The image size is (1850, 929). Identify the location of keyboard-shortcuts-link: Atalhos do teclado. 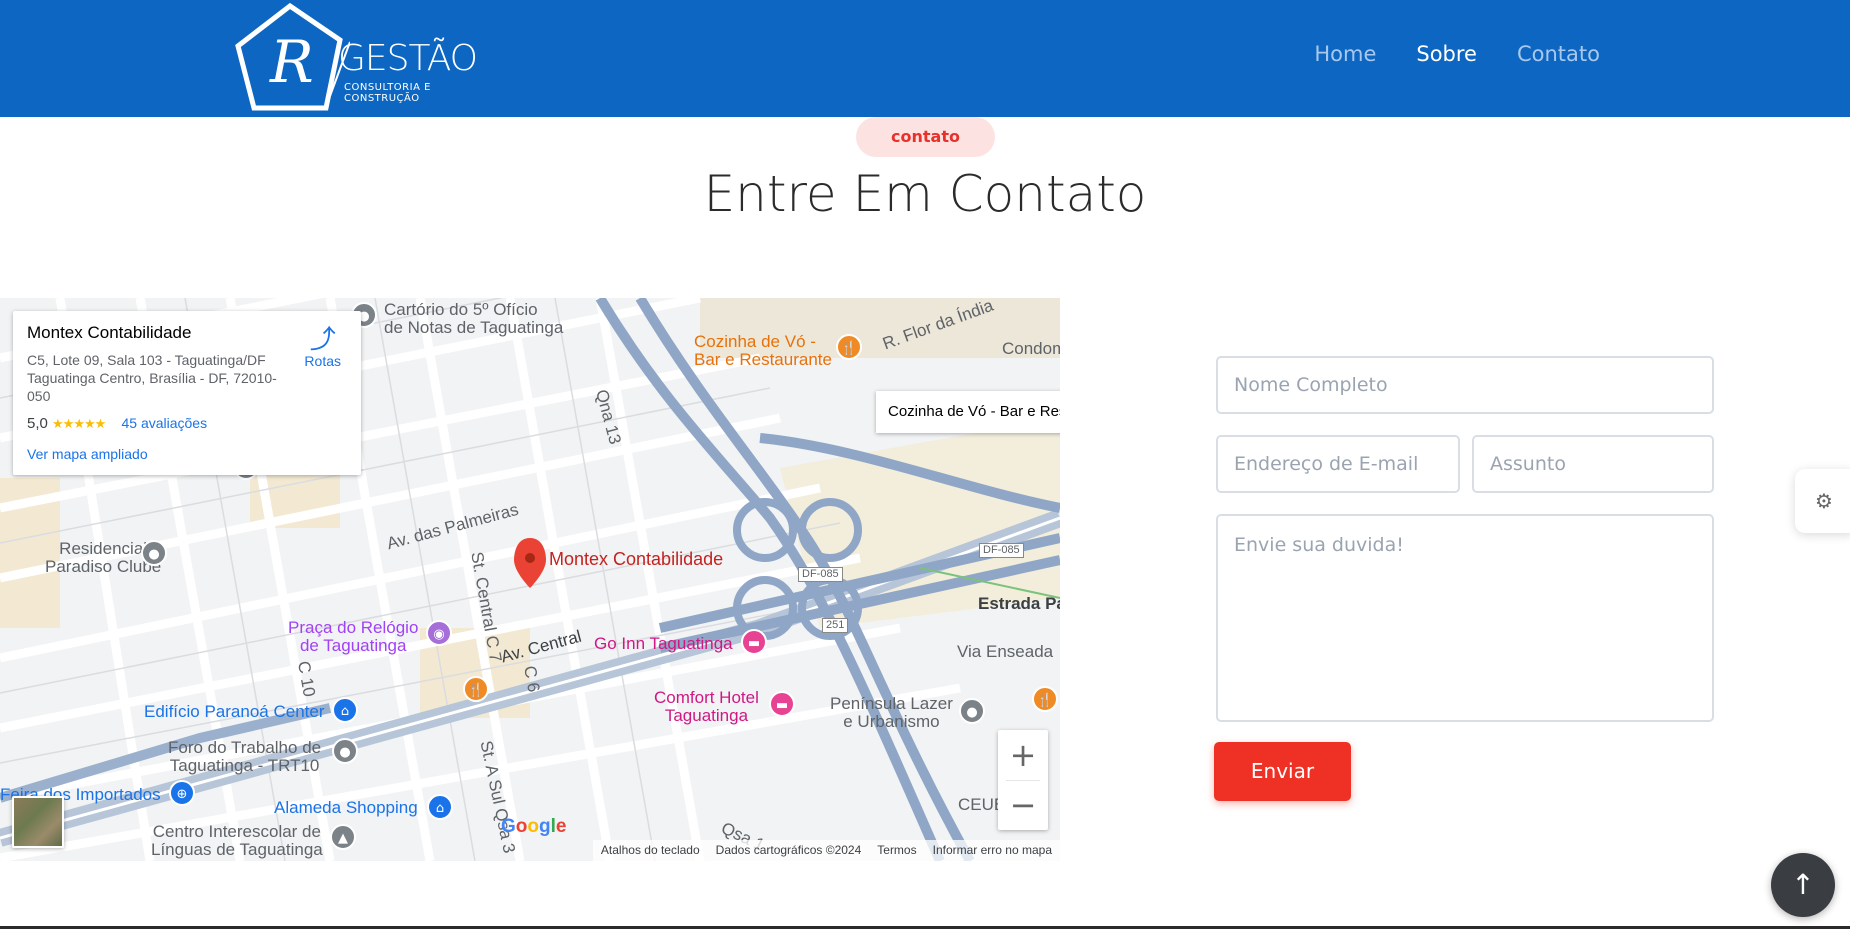
(650, 850).